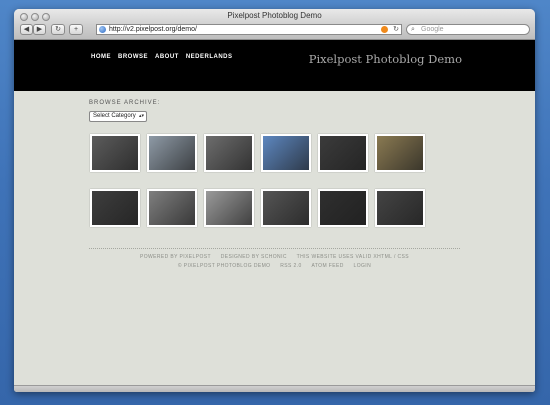 The image size is (550, 405). I want to click on footer-designed-by: DESIGNED BY SCHONIC, so click(254, 257).